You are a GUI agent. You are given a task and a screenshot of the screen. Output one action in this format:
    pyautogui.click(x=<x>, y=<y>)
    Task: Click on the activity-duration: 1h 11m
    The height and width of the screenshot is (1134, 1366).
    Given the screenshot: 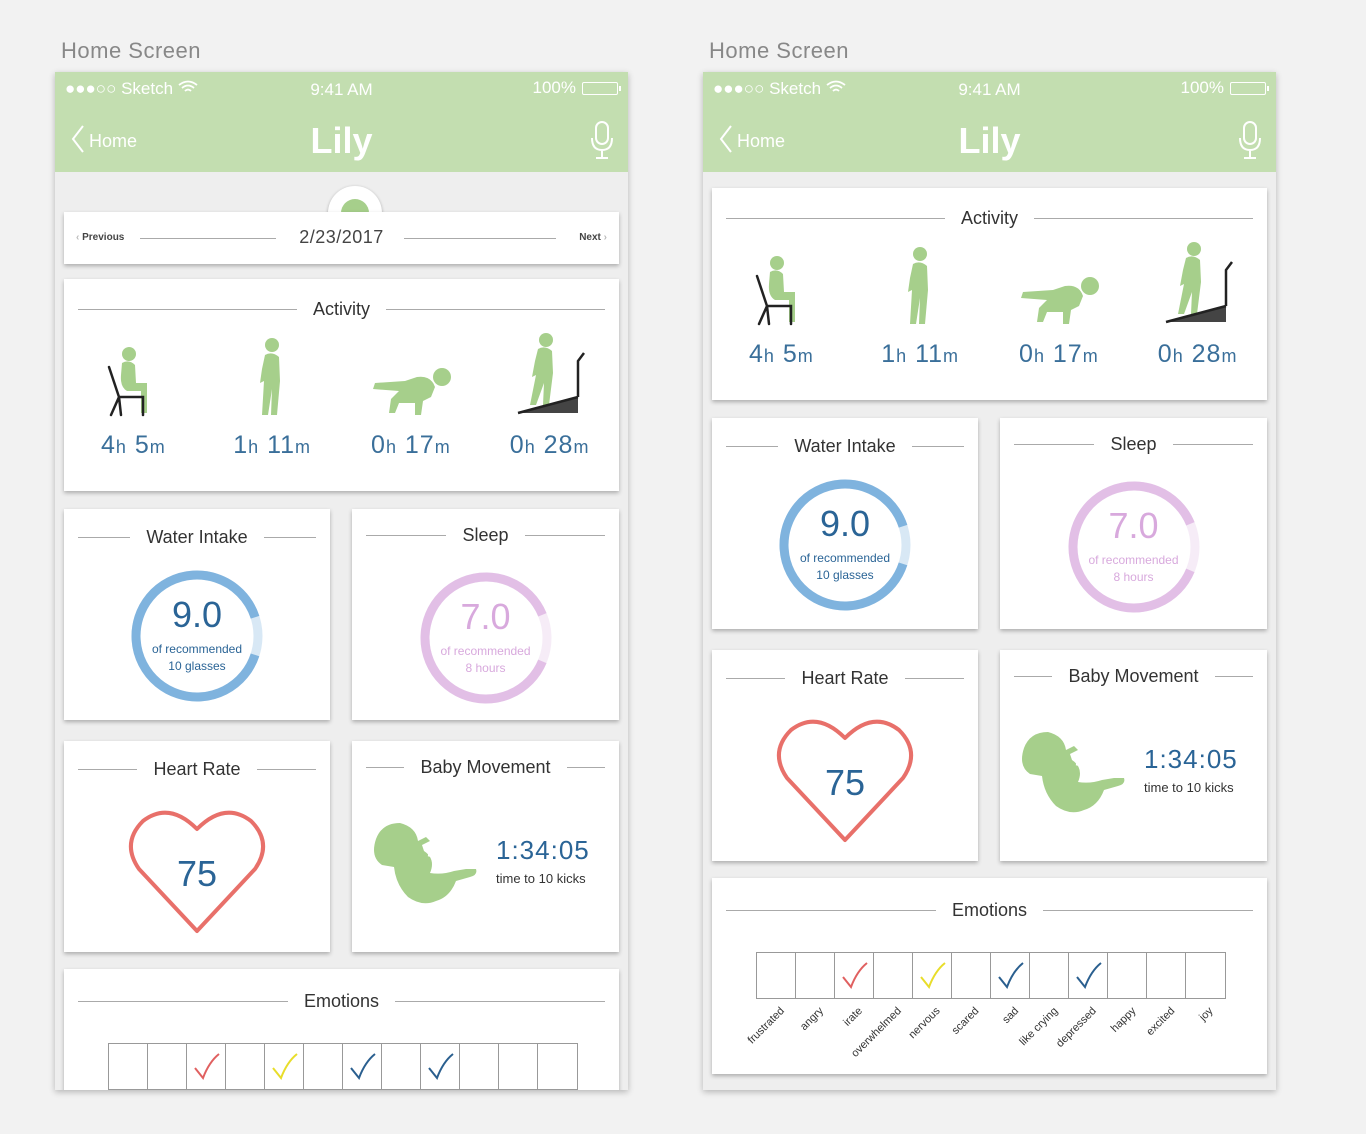 What is the action you would take?
    pyautogui.click(x=272, y=445)
    